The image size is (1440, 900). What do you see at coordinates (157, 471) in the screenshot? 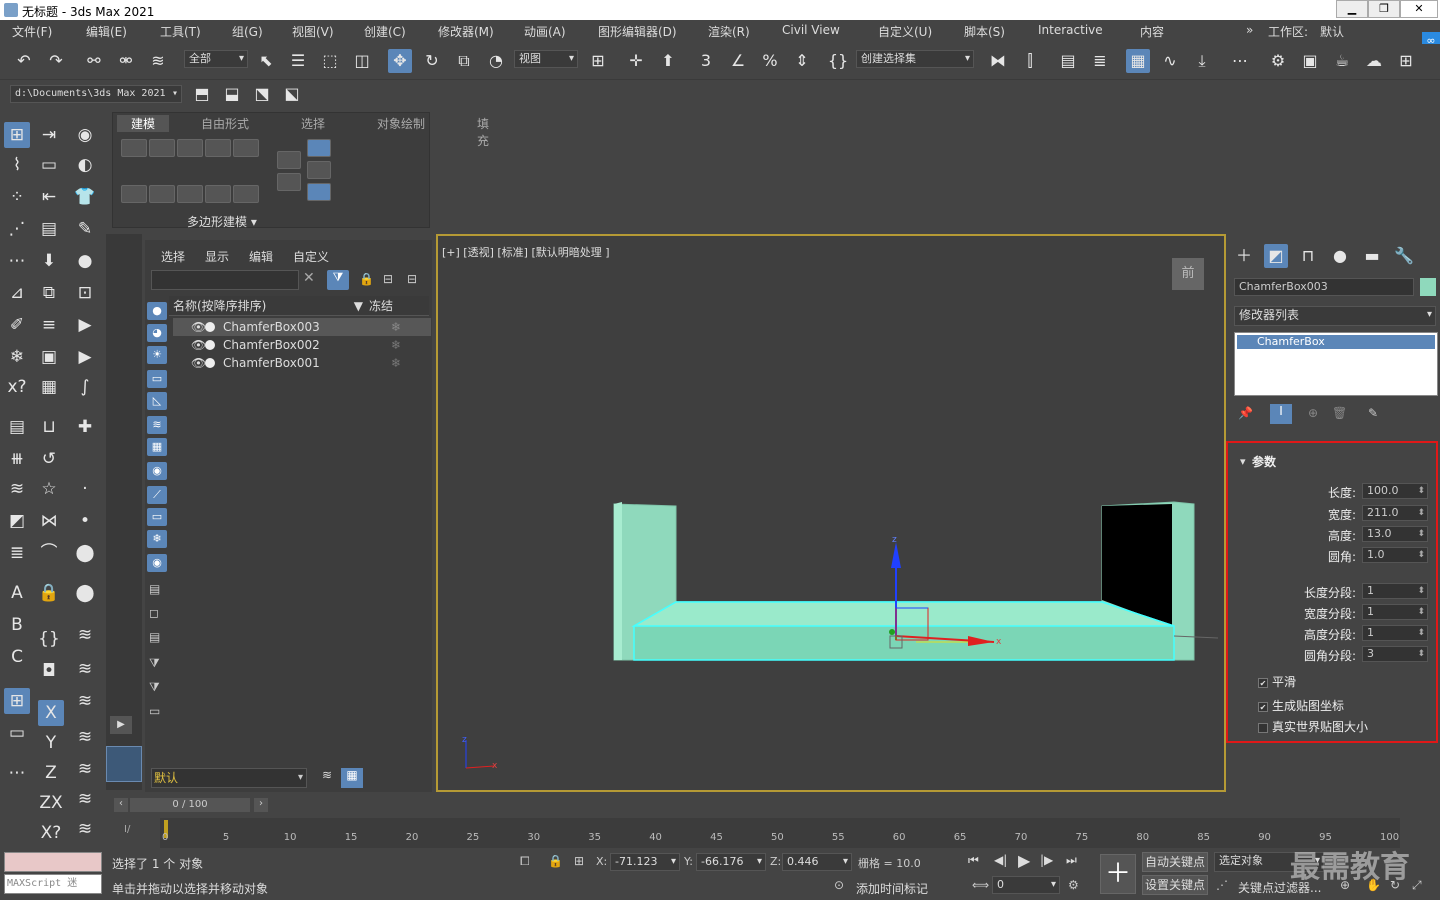
I see `filter-xrefs-icon: ◉` at bounding box center [157, 471].